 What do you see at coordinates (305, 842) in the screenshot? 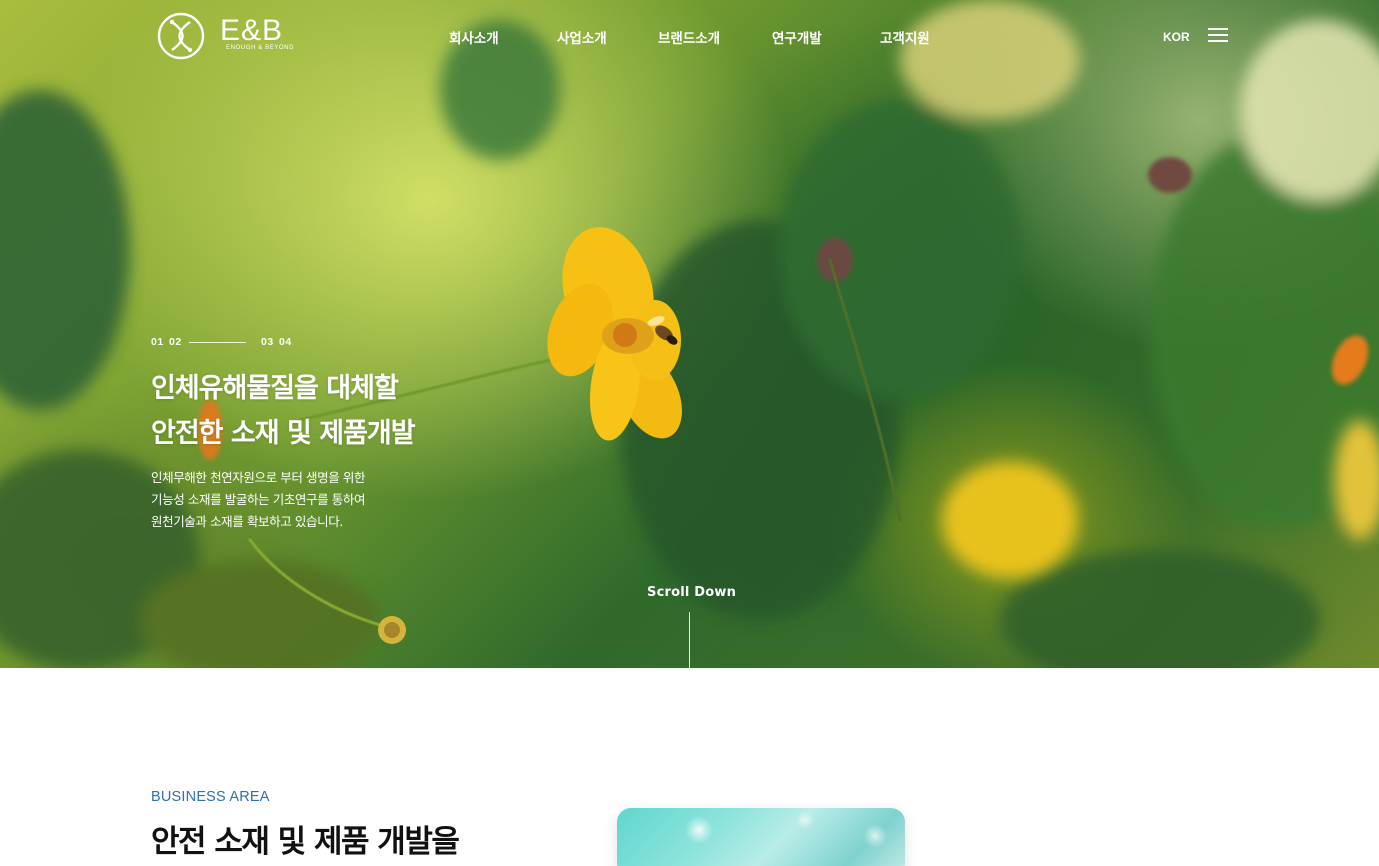
I see `section-title: 안전 소재 및 제품 개발을` at bounding box center [305, 842].